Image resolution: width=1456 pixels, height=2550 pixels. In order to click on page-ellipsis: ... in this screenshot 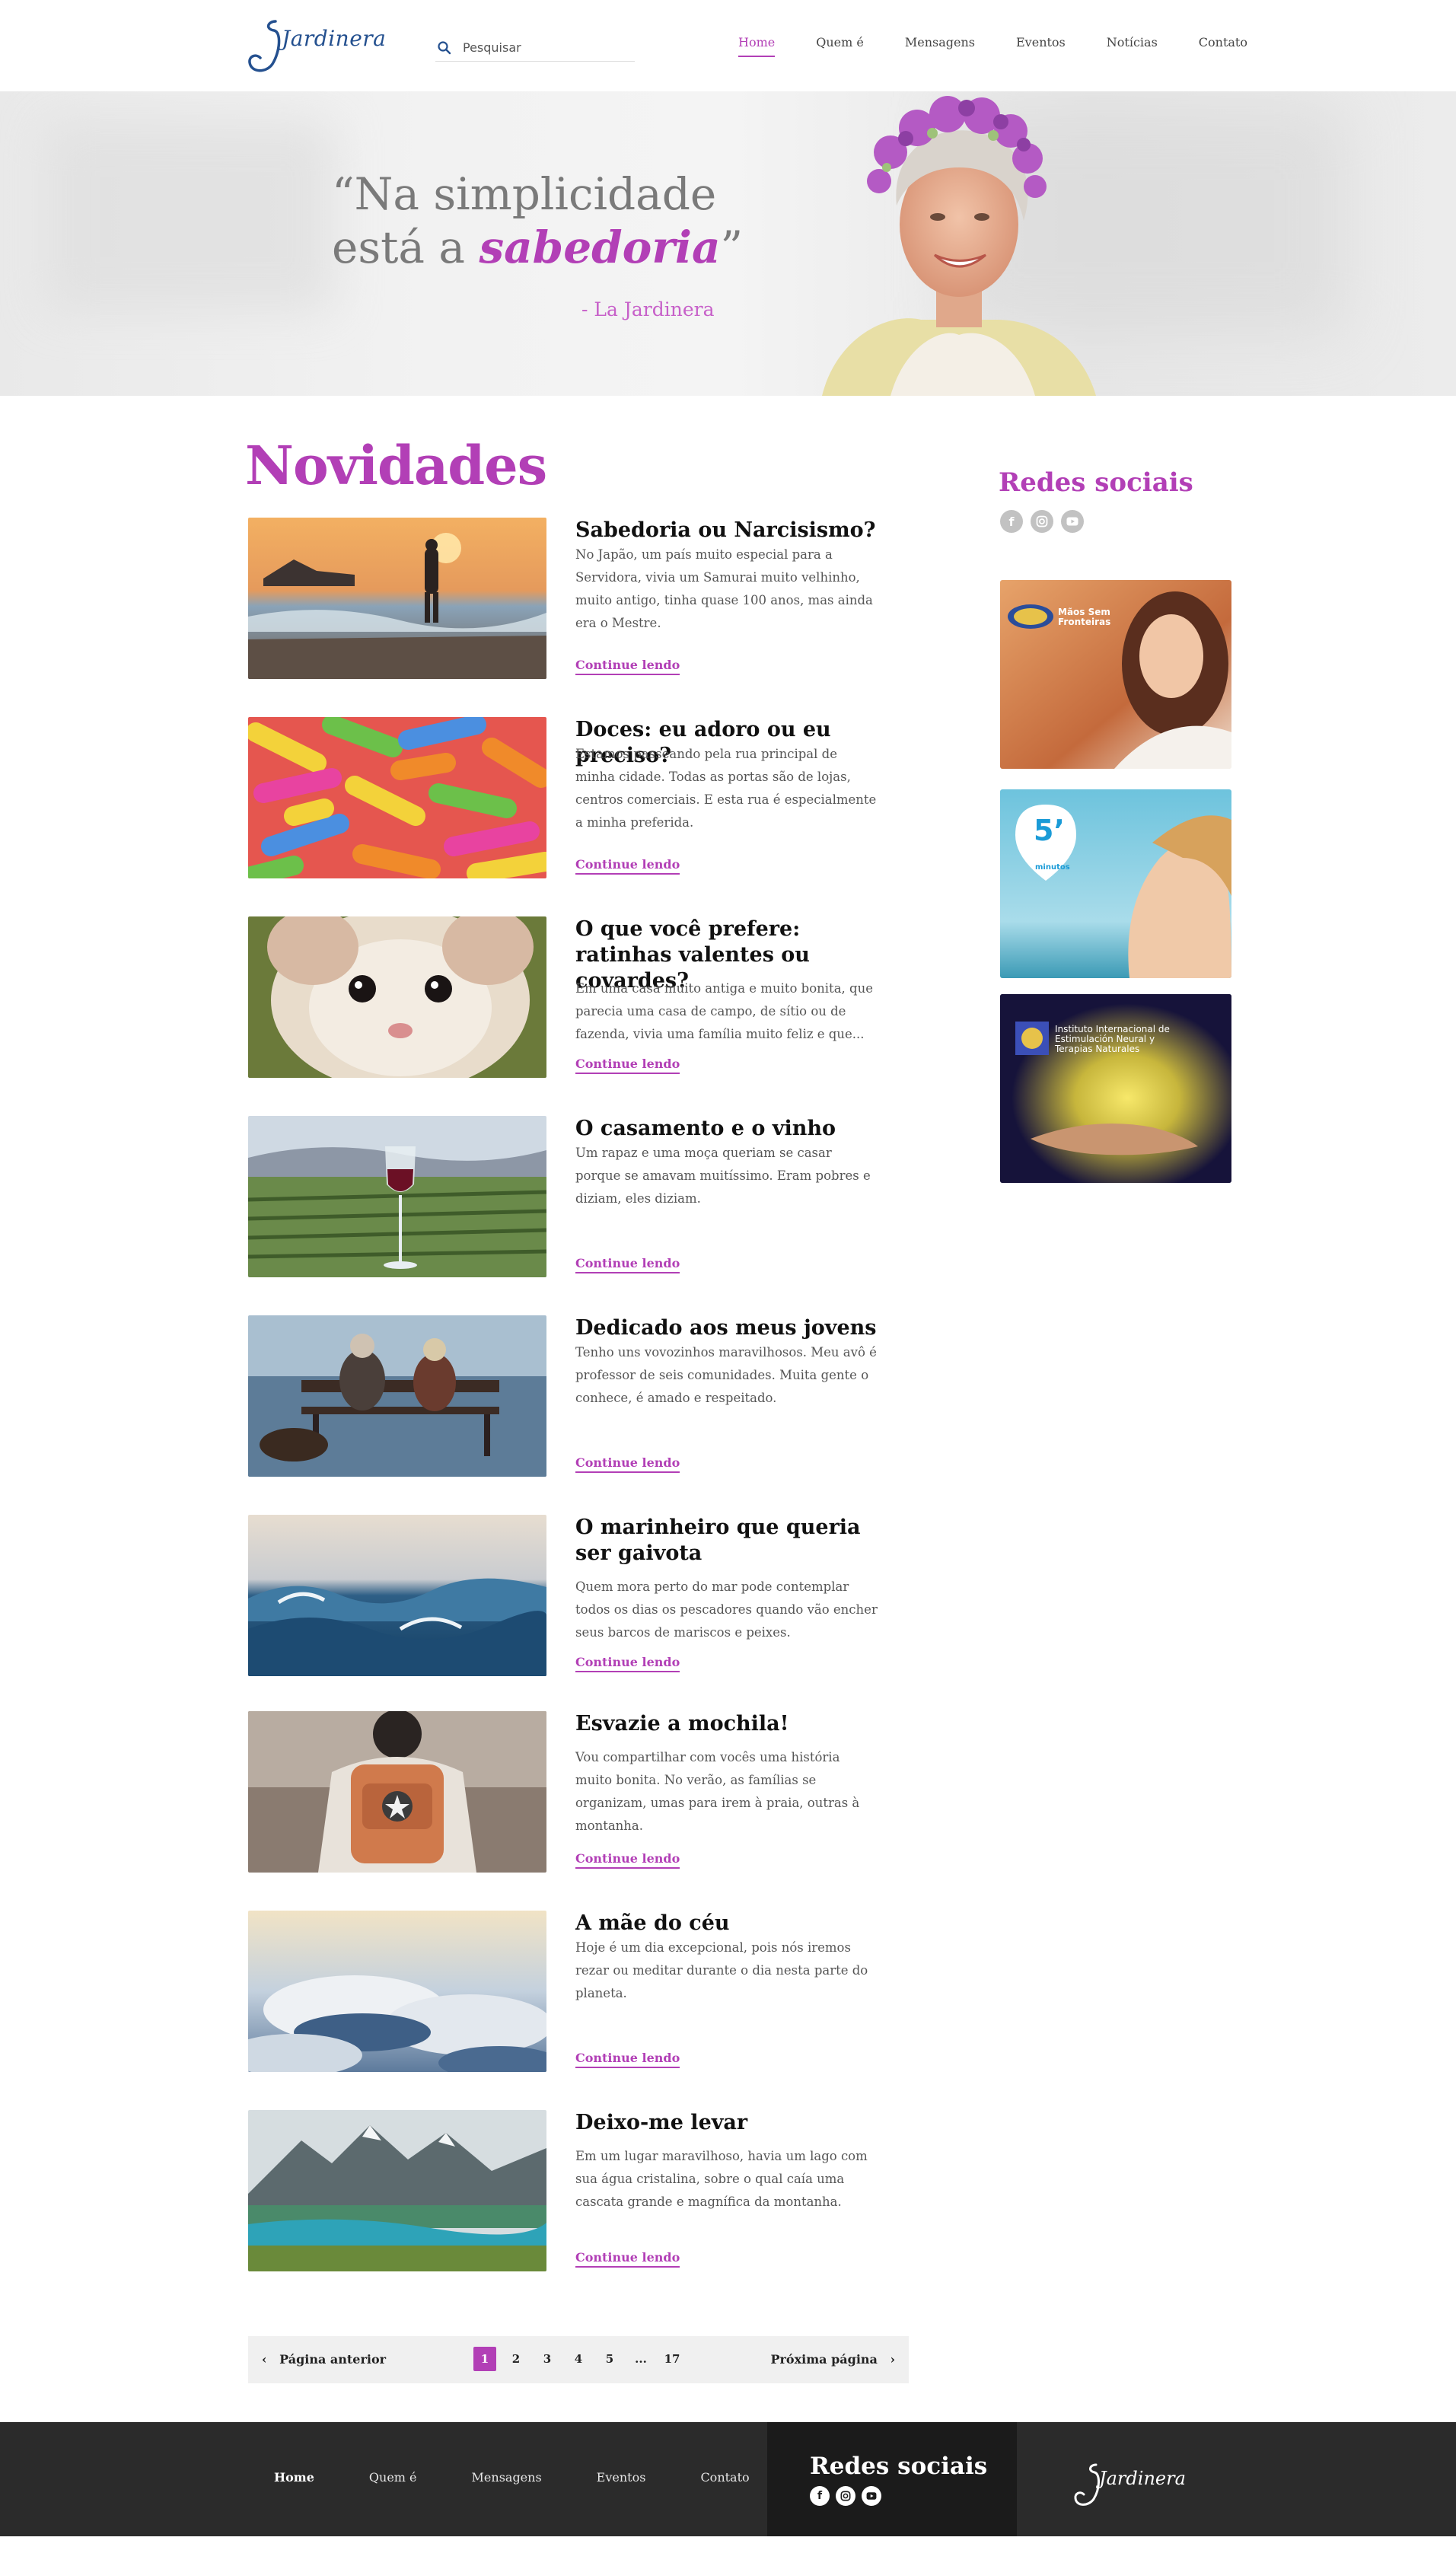, I will do `click(641, 2359)`.